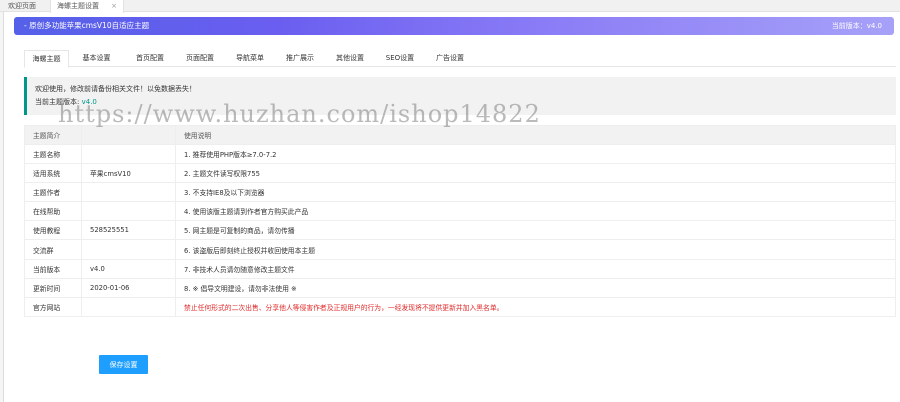  I want to click on tab-page-config: 页面配置, so click(200, 58).